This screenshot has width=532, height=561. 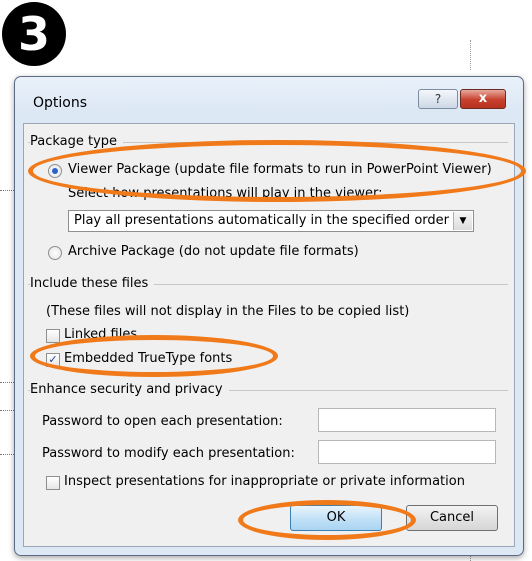 What do you see at coordinates (53, 360) in the screenshot?
I see `embedded-fonts-checkbox: ✓` at bounding box center [53, 360].